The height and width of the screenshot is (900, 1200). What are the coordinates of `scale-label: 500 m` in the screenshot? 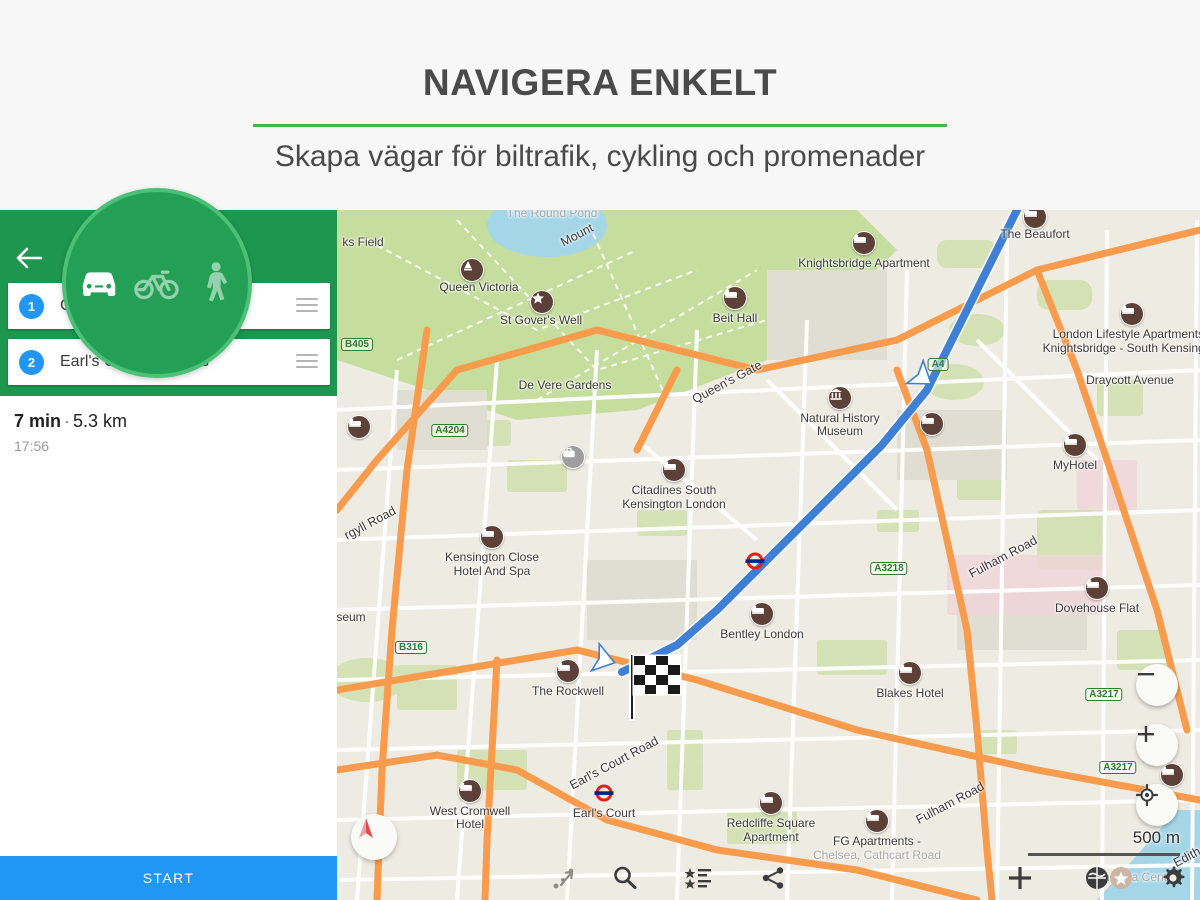 It's located at (1156, 837).